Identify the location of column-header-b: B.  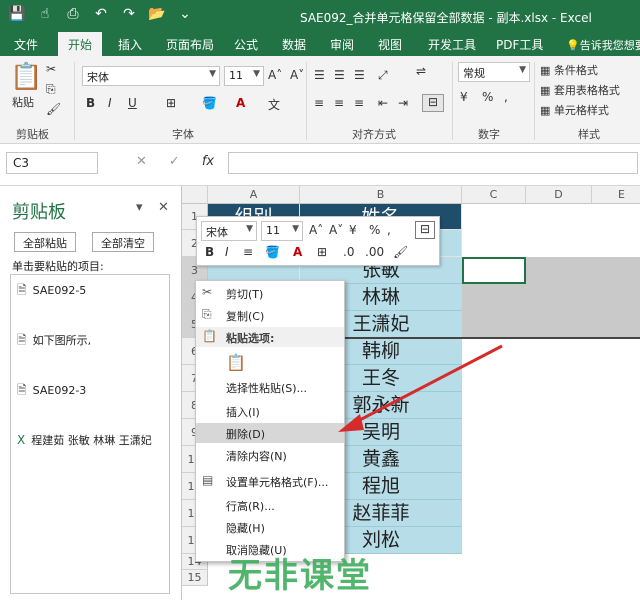
(381, 195).